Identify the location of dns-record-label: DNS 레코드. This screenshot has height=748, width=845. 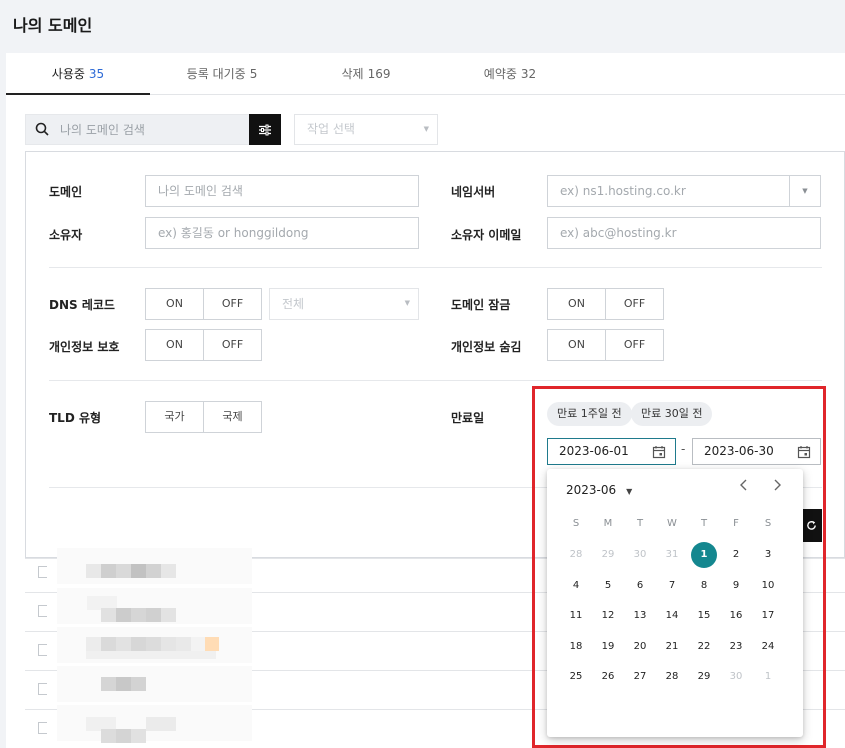
(82, 305).